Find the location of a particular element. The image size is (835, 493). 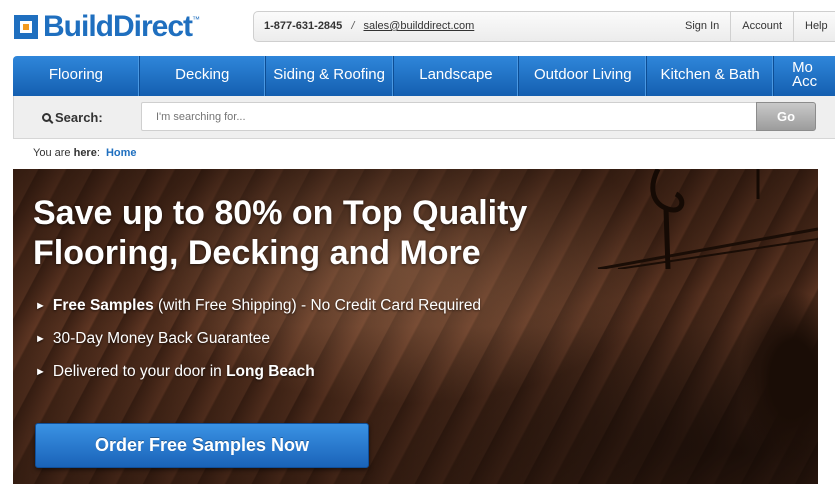

benefit-money-back: ► 30-Day Money Back Guarantee is located at coordinates (258, 346).